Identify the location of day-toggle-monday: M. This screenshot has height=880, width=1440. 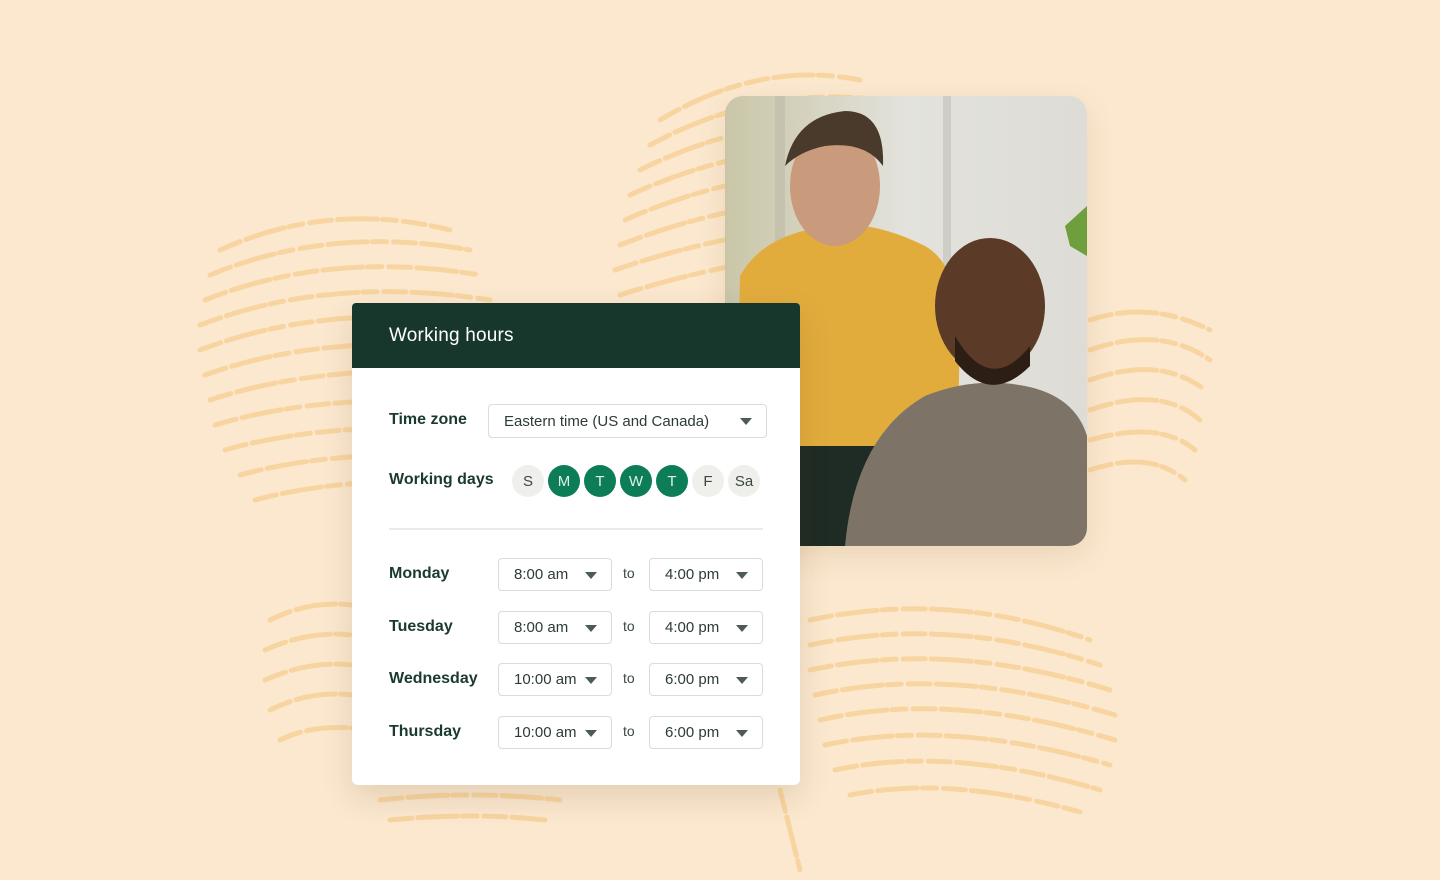
(564, 481).